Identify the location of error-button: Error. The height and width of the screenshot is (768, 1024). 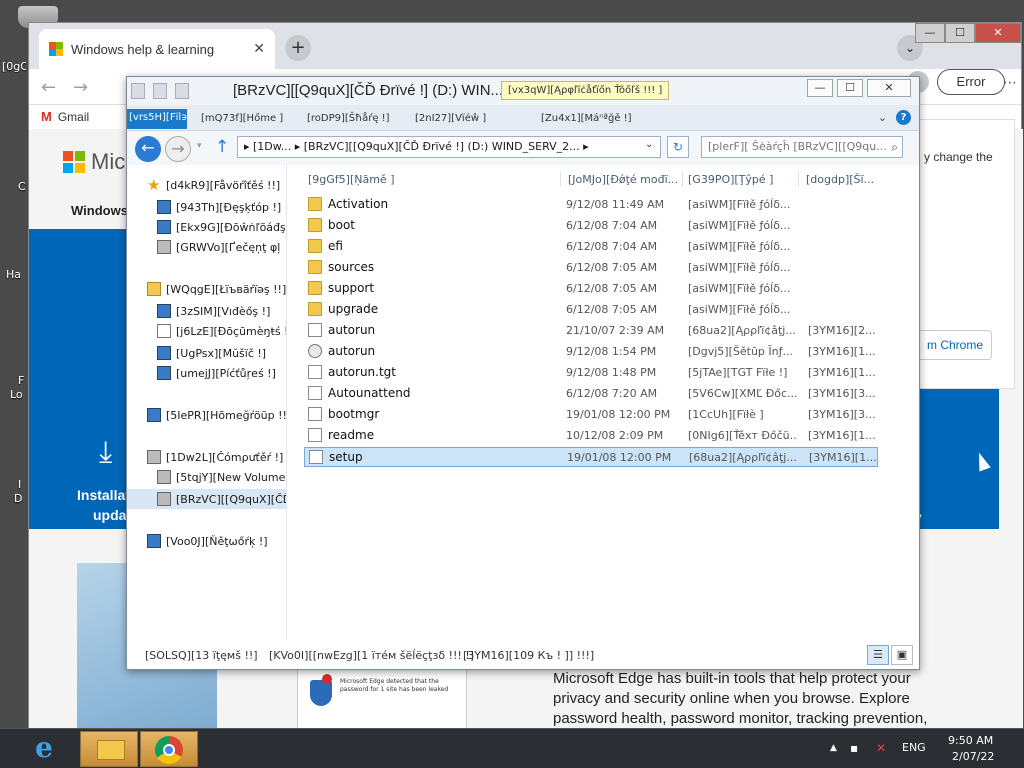
(971, 82).